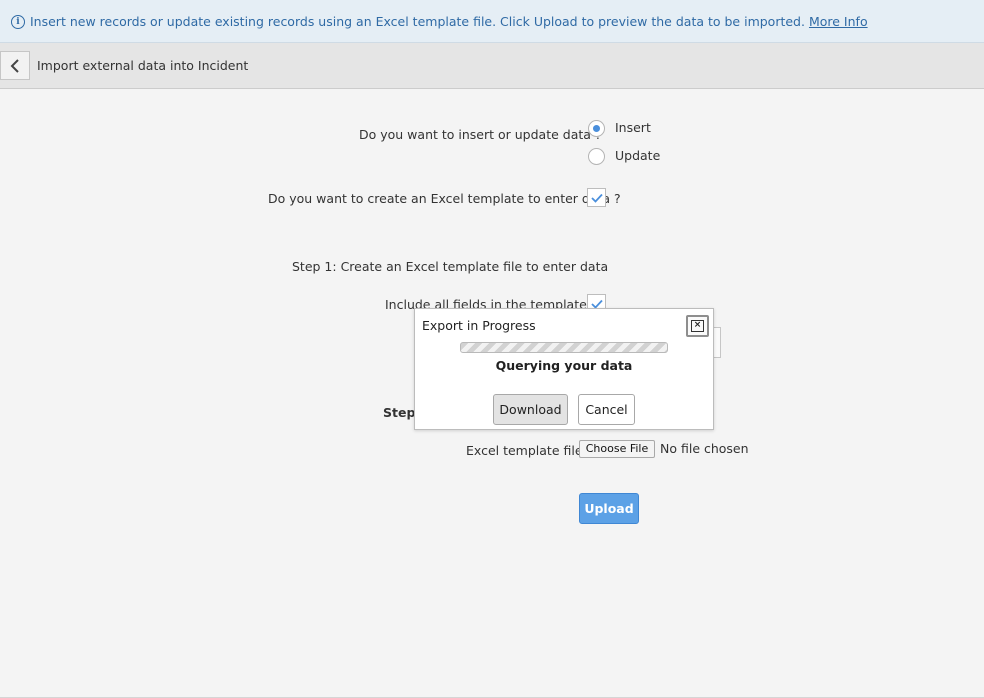  Describe the element at coordinates (596, 128) in the screenshot. I see `insert-radio` at that location.